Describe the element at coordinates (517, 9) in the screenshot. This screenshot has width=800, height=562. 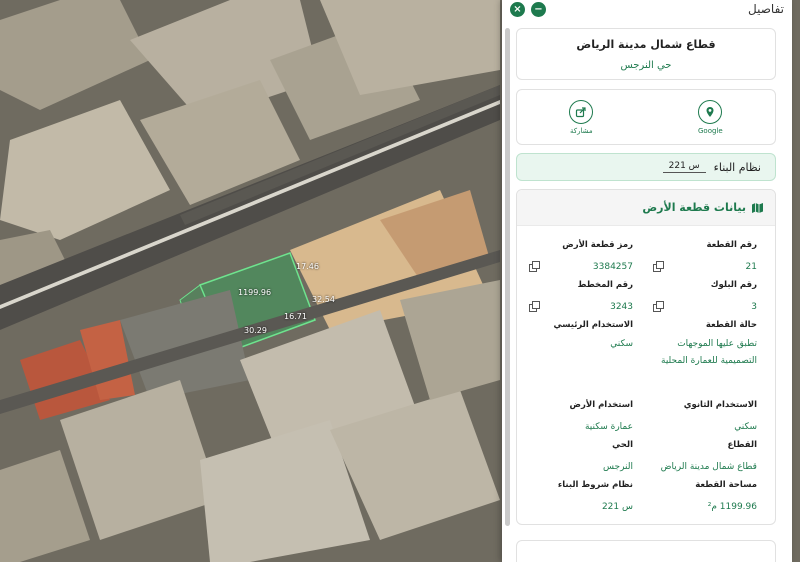
I see `close-button: ×` at that location.